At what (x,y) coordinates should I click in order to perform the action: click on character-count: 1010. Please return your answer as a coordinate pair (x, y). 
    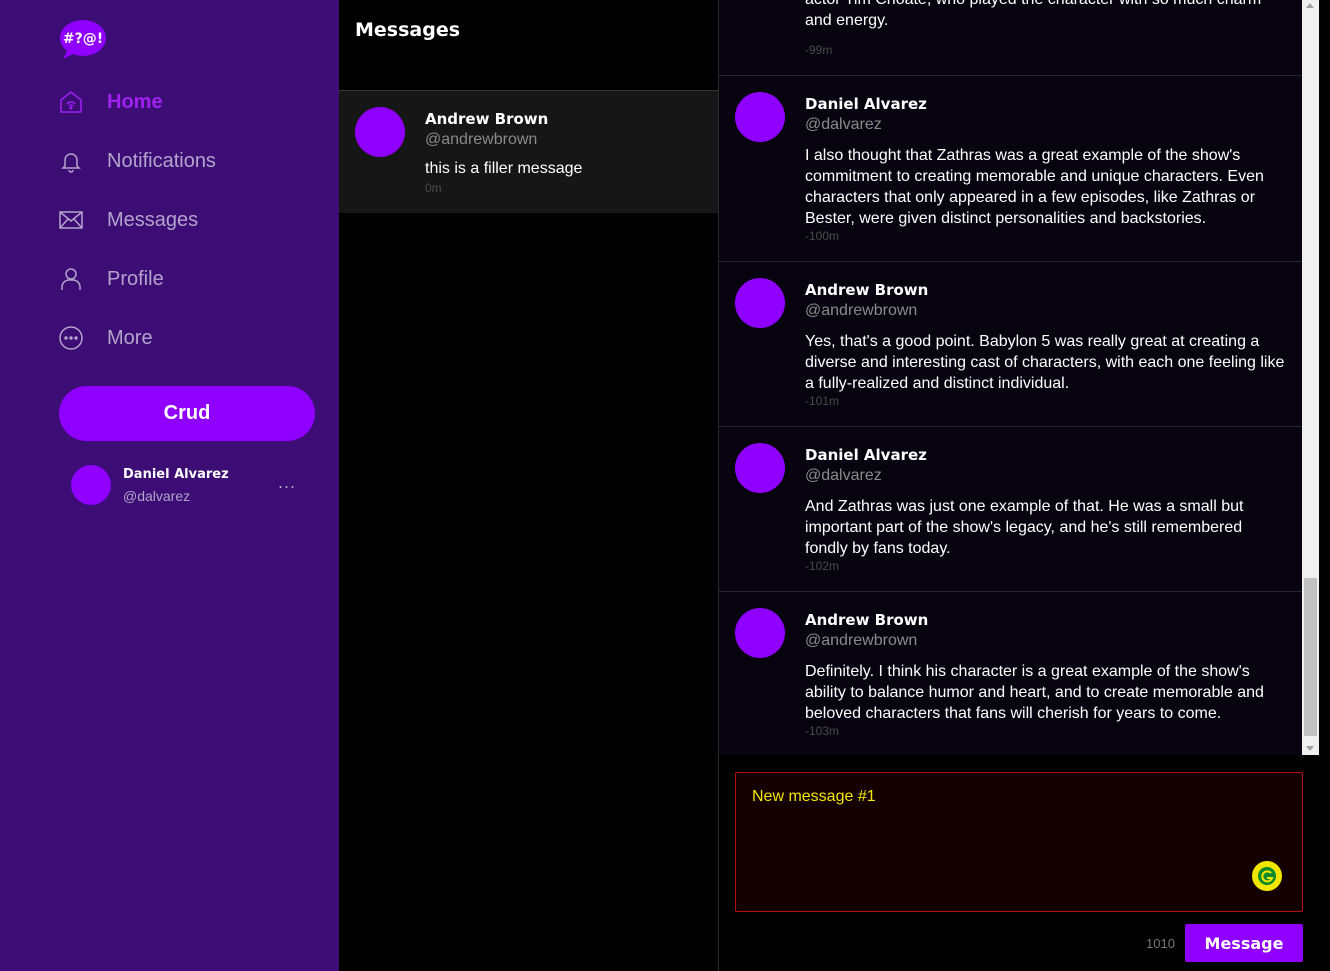
    Looking at the image, I should click on (1160, 943).